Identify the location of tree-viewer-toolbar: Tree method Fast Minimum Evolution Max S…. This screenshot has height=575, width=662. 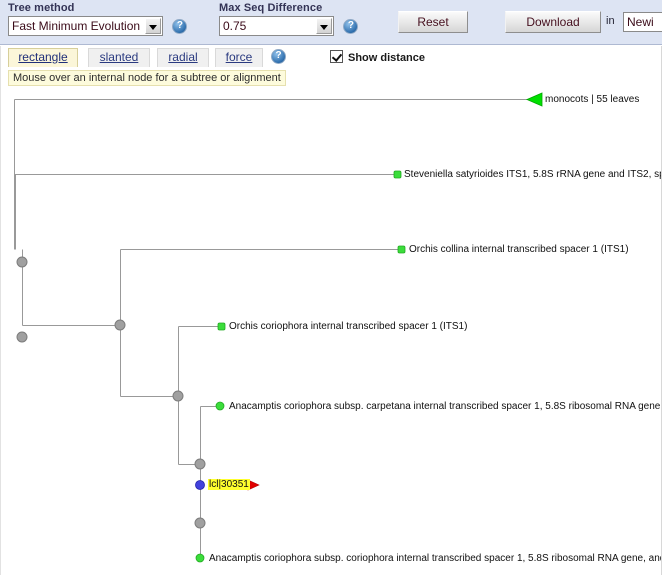
(331, 22).